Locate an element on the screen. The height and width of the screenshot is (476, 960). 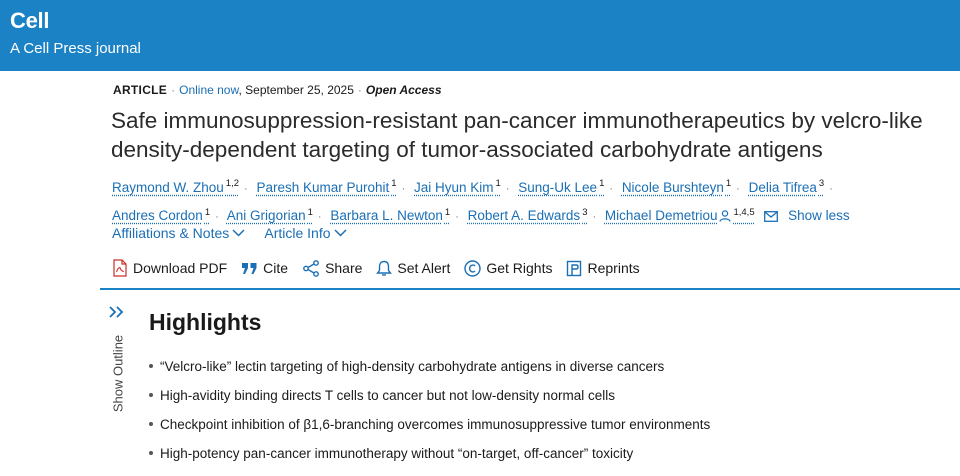
highlights-heading: Highlights is located at coordinates (205, 322).